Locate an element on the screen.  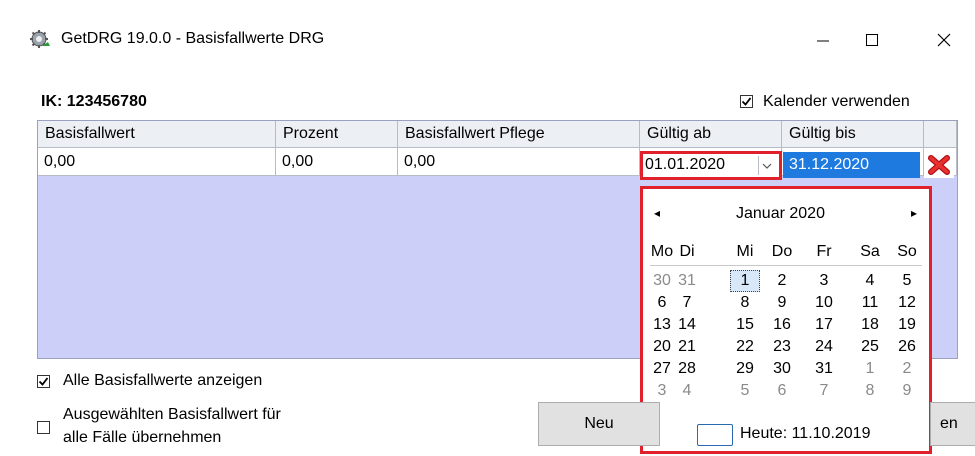
weekday-label: Mi is located at coordinates (745, 251).